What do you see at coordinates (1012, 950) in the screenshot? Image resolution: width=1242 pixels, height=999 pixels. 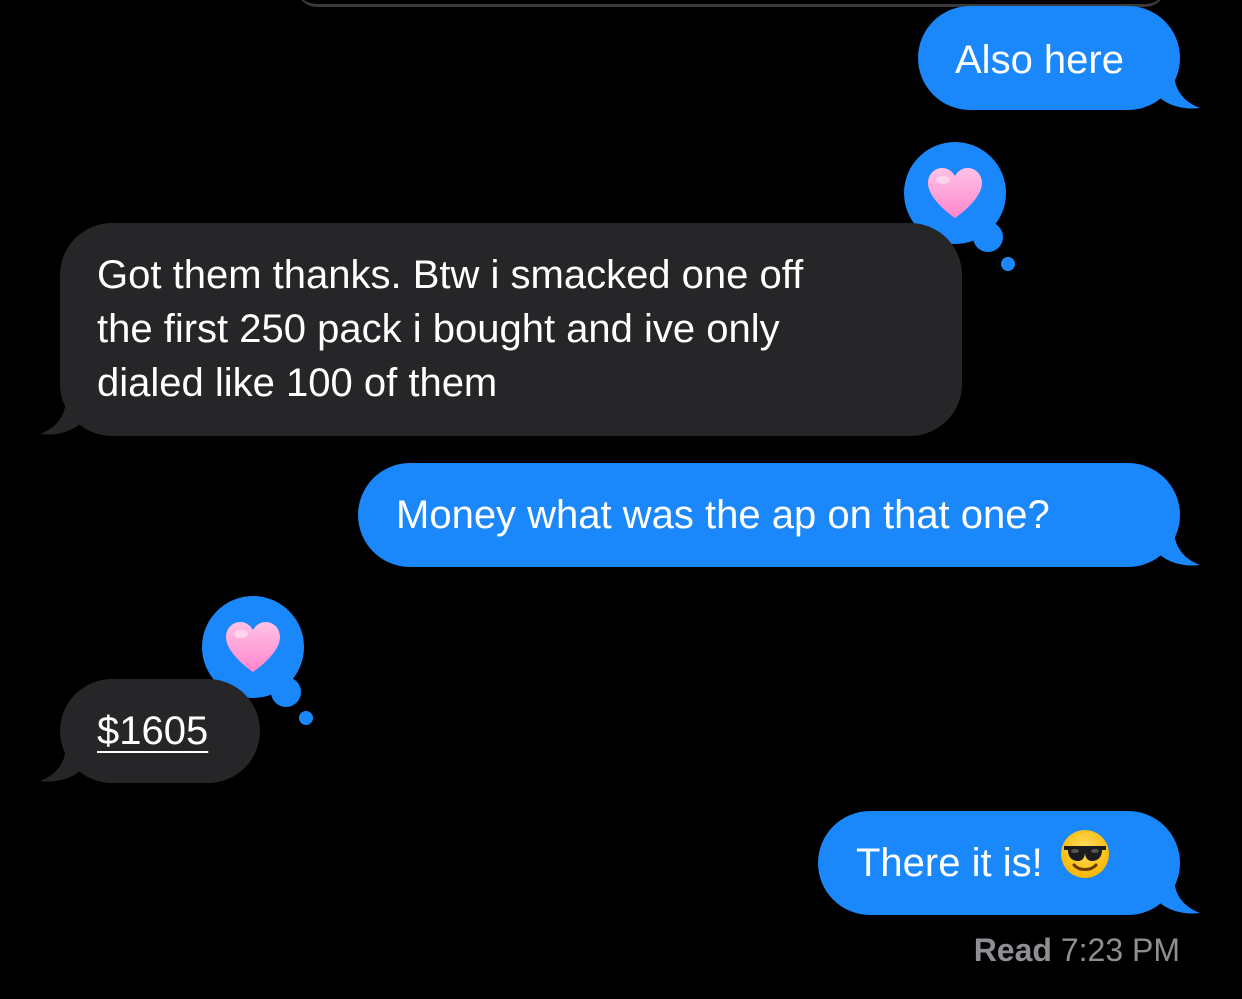 I see `read-label: Read` at bounding box center [1012, 950].